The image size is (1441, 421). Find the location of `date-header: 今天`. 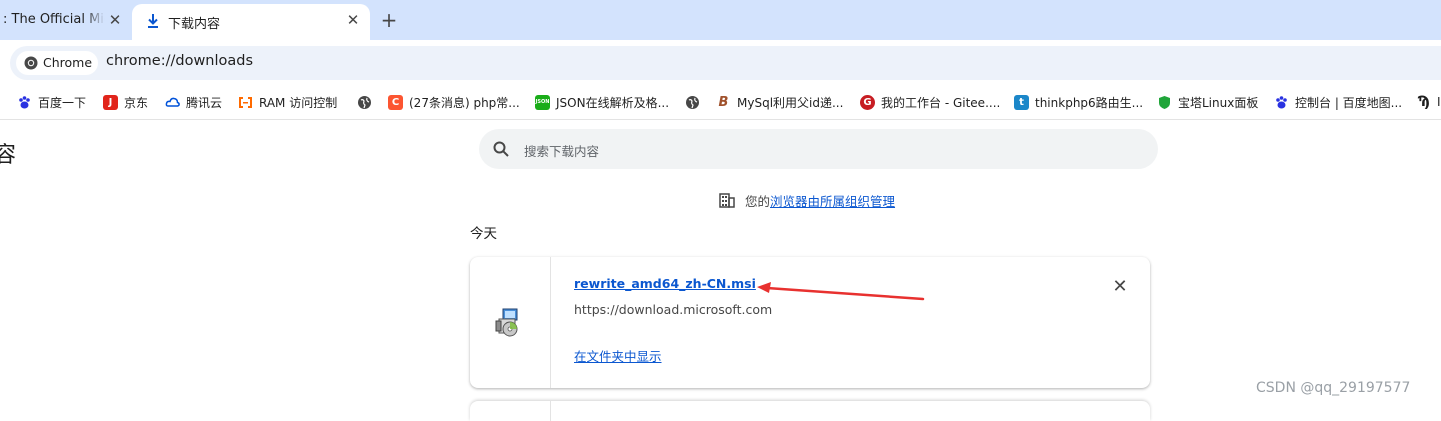

date-header: 今天 is located at coordinates (483, 234).